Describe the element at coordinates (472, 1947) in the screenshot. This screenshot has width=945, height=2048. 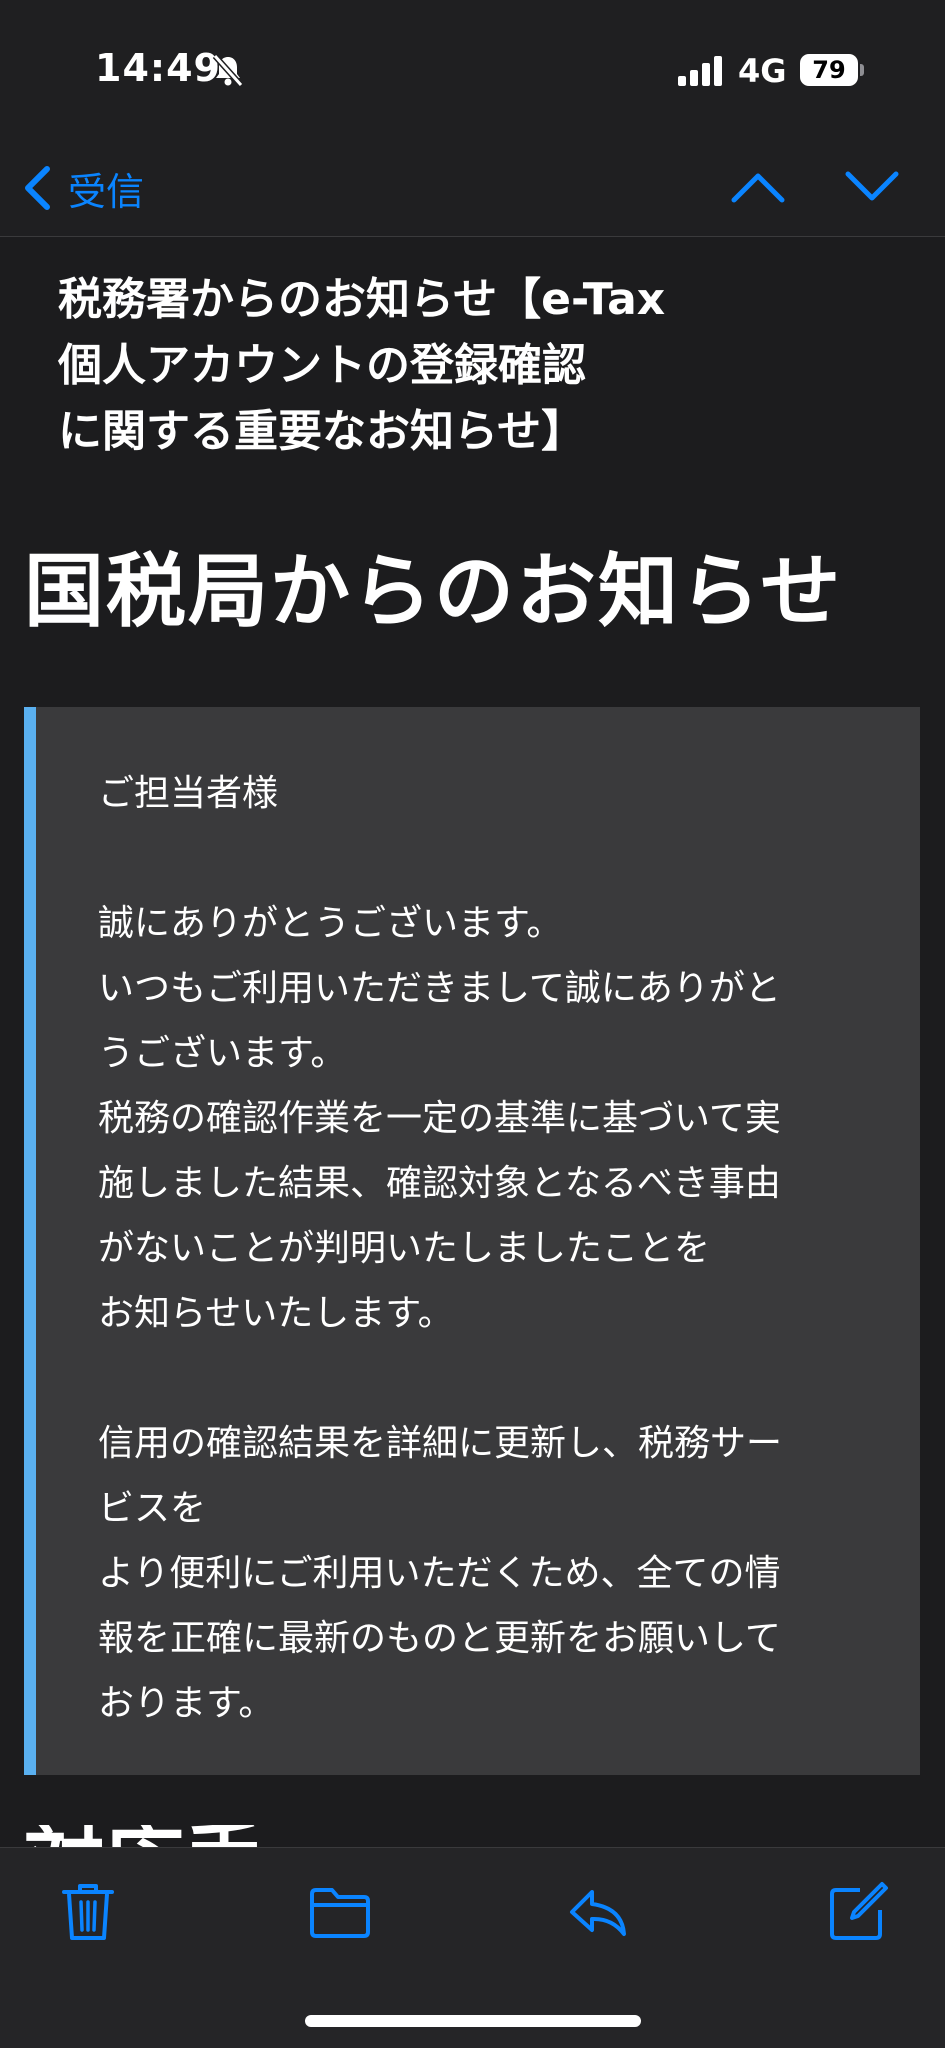
I see `bottom-toolbar` at that location.